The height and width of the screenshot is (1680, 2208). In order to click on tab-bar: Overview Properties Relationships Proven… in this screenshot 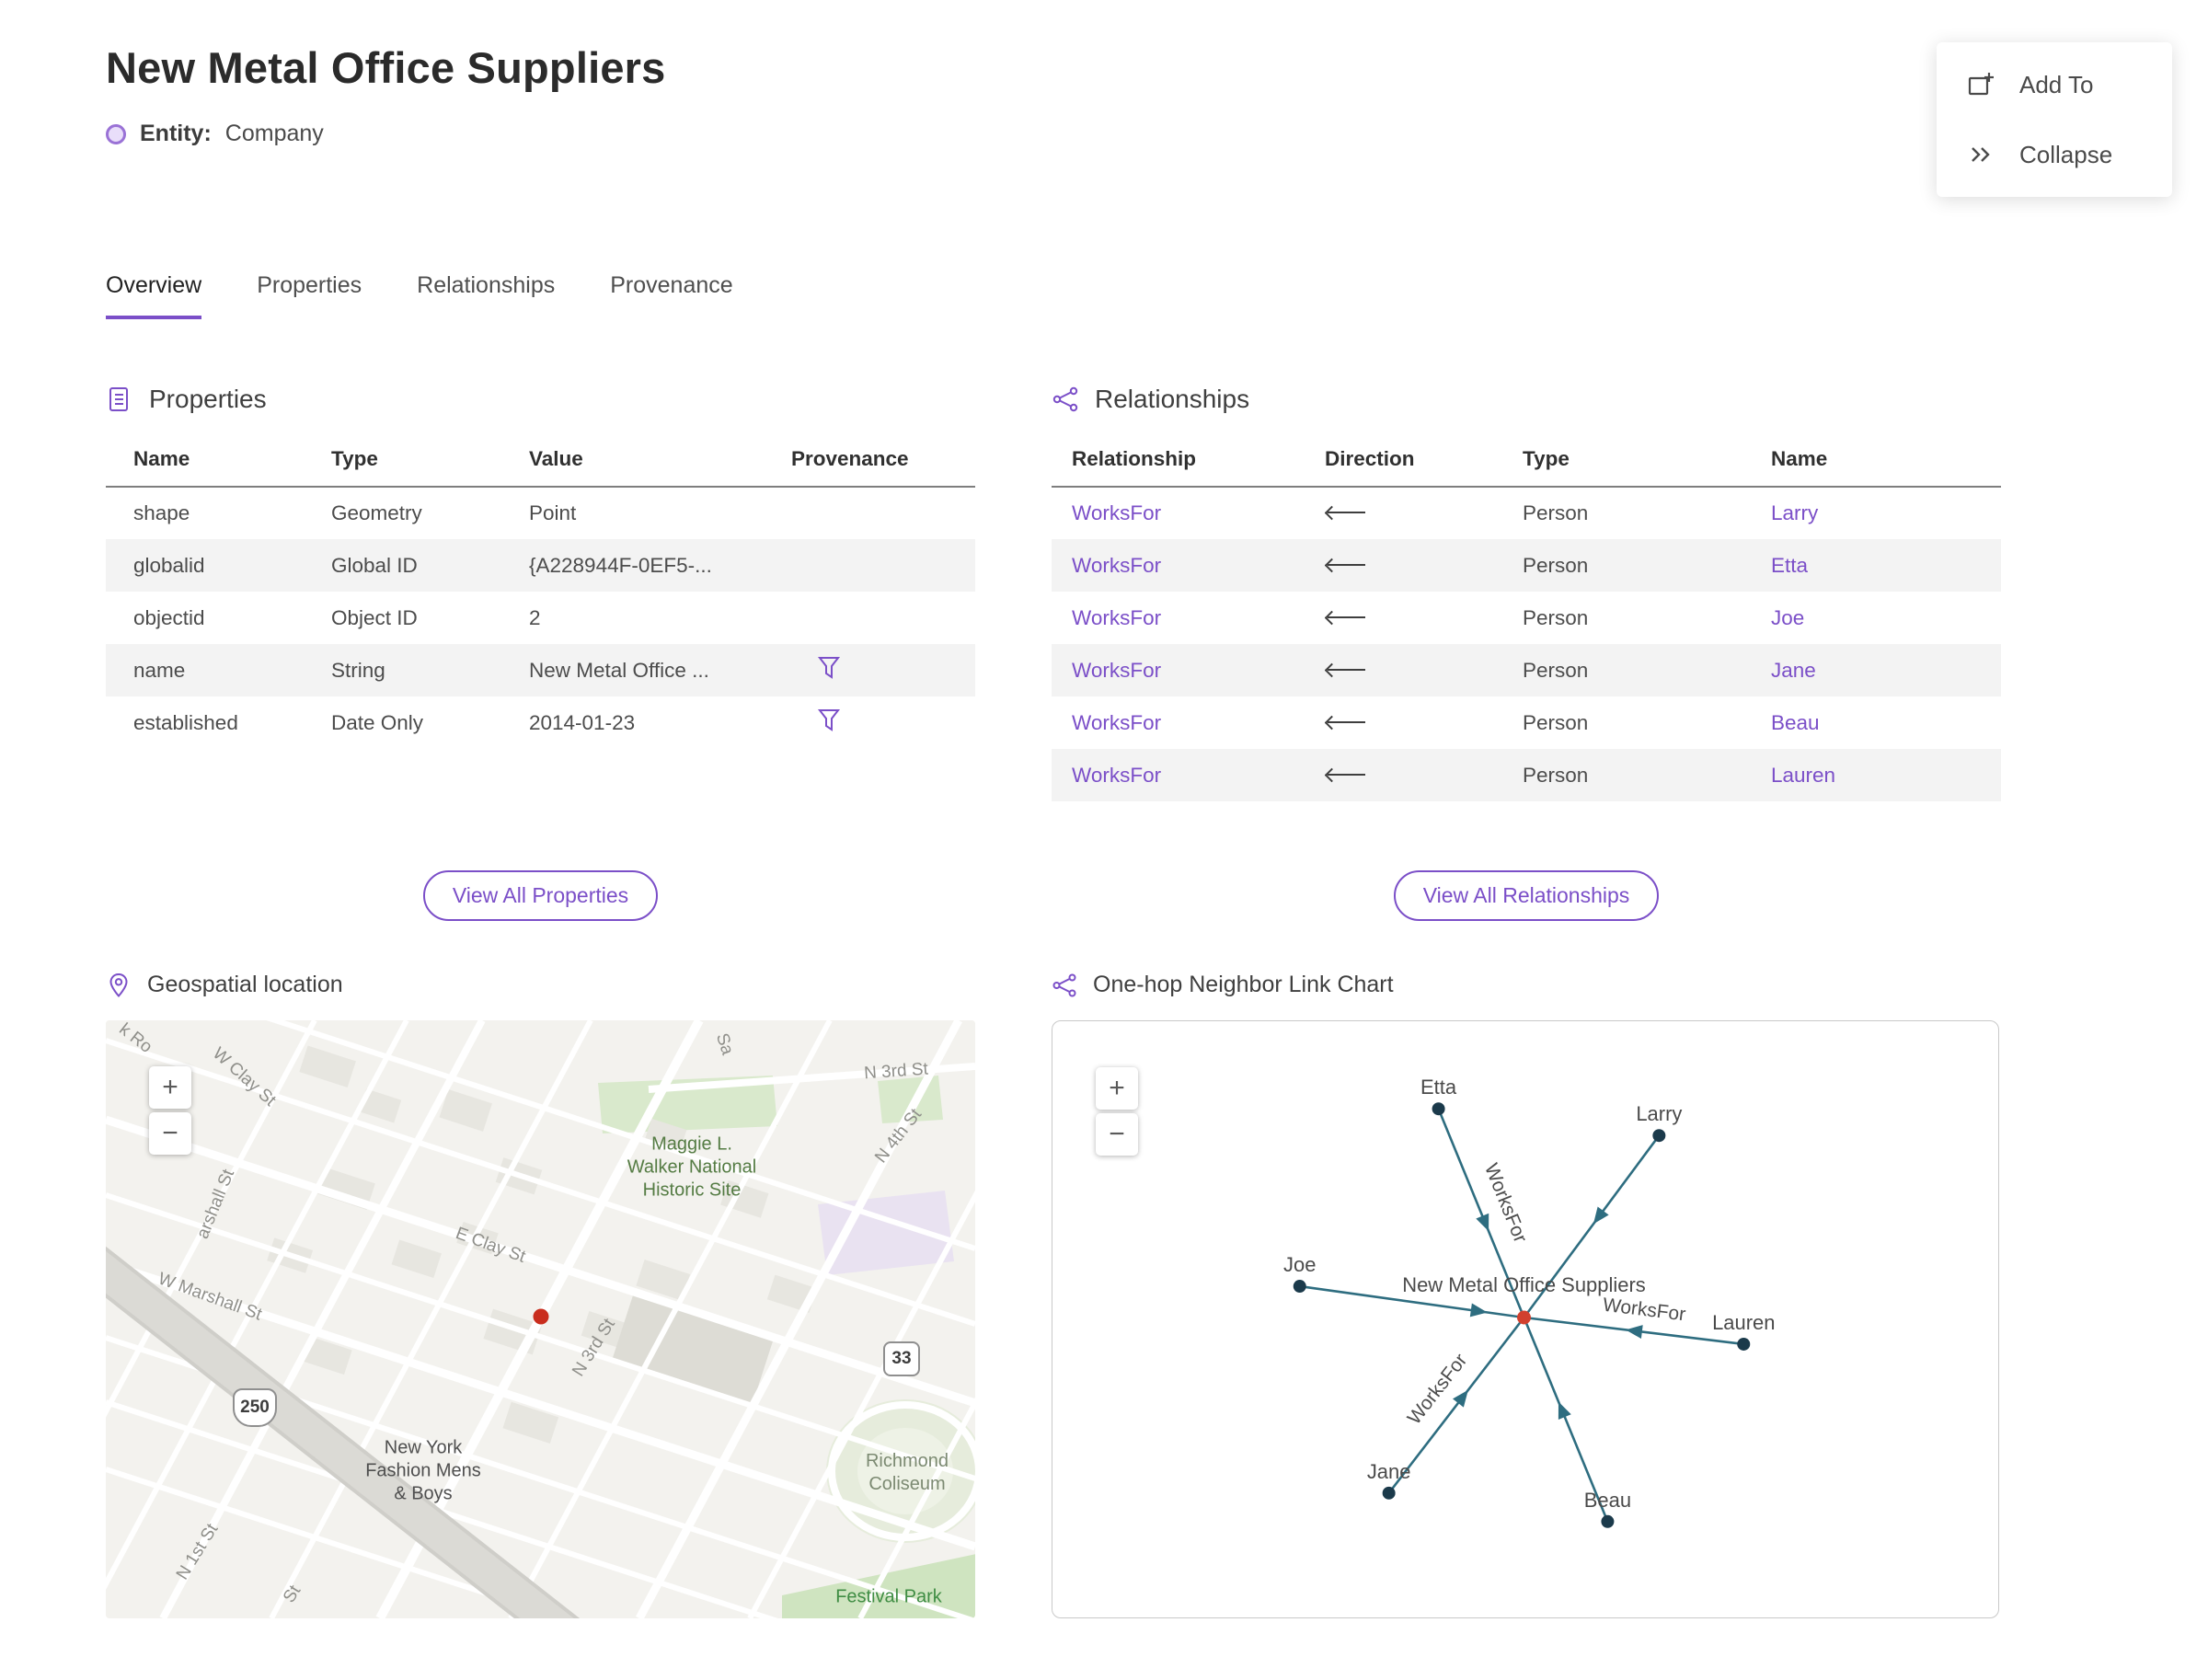, I will do `click(419, 295)`.